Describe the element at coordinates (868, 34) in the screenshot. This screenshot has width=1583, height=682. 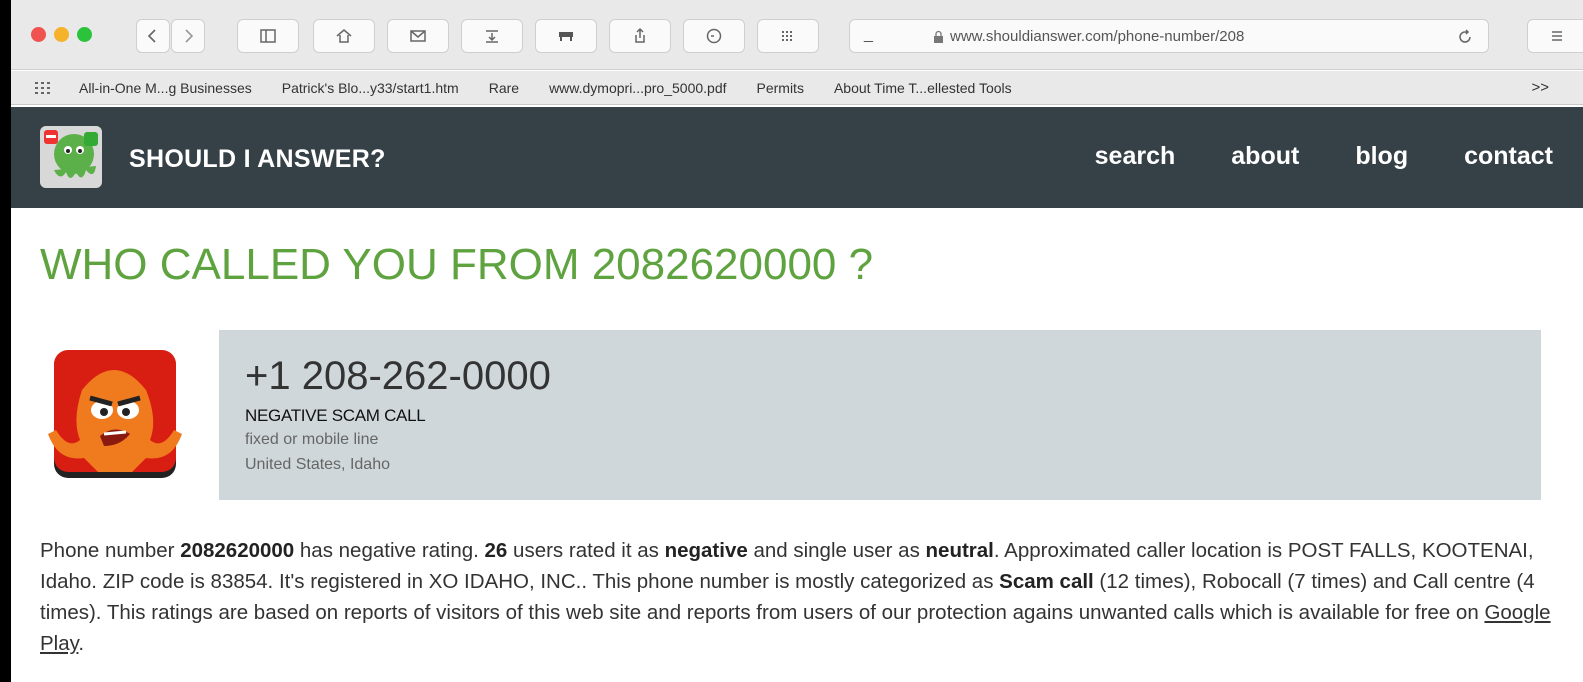
I see `minimize-tab-icon: _` at that location.